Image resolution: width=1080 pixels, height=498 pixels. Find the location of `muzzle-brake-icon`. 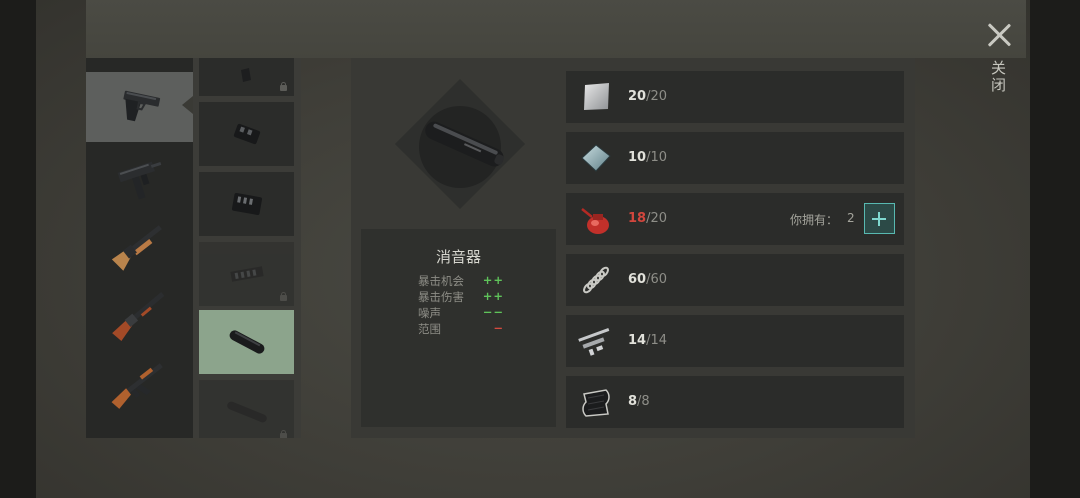

muzzle-brake-icon is located at coordinates (246, 134).